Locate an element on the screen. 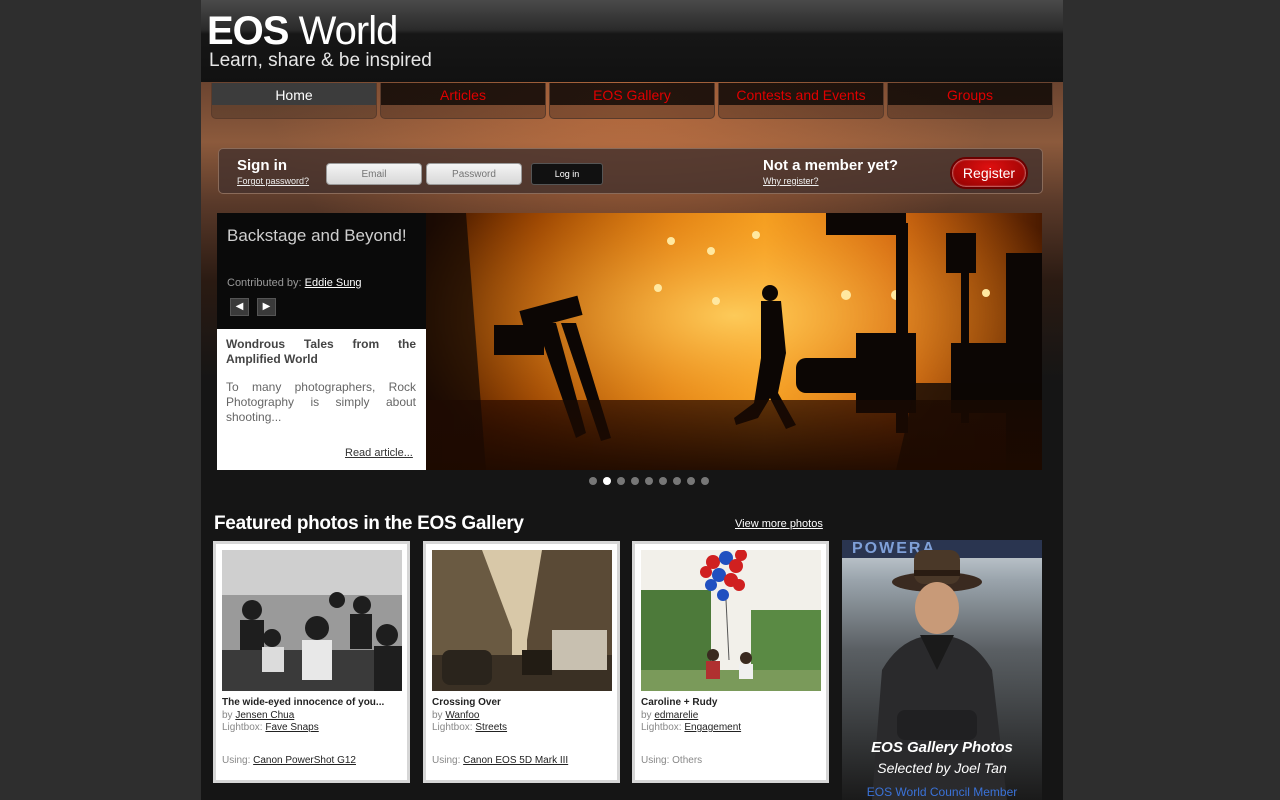 Image resolution: width=1280 pixels, height=800 pixels. photo-lightbox-line: Lightbox: Engagement is located at coordinates (691, 727).